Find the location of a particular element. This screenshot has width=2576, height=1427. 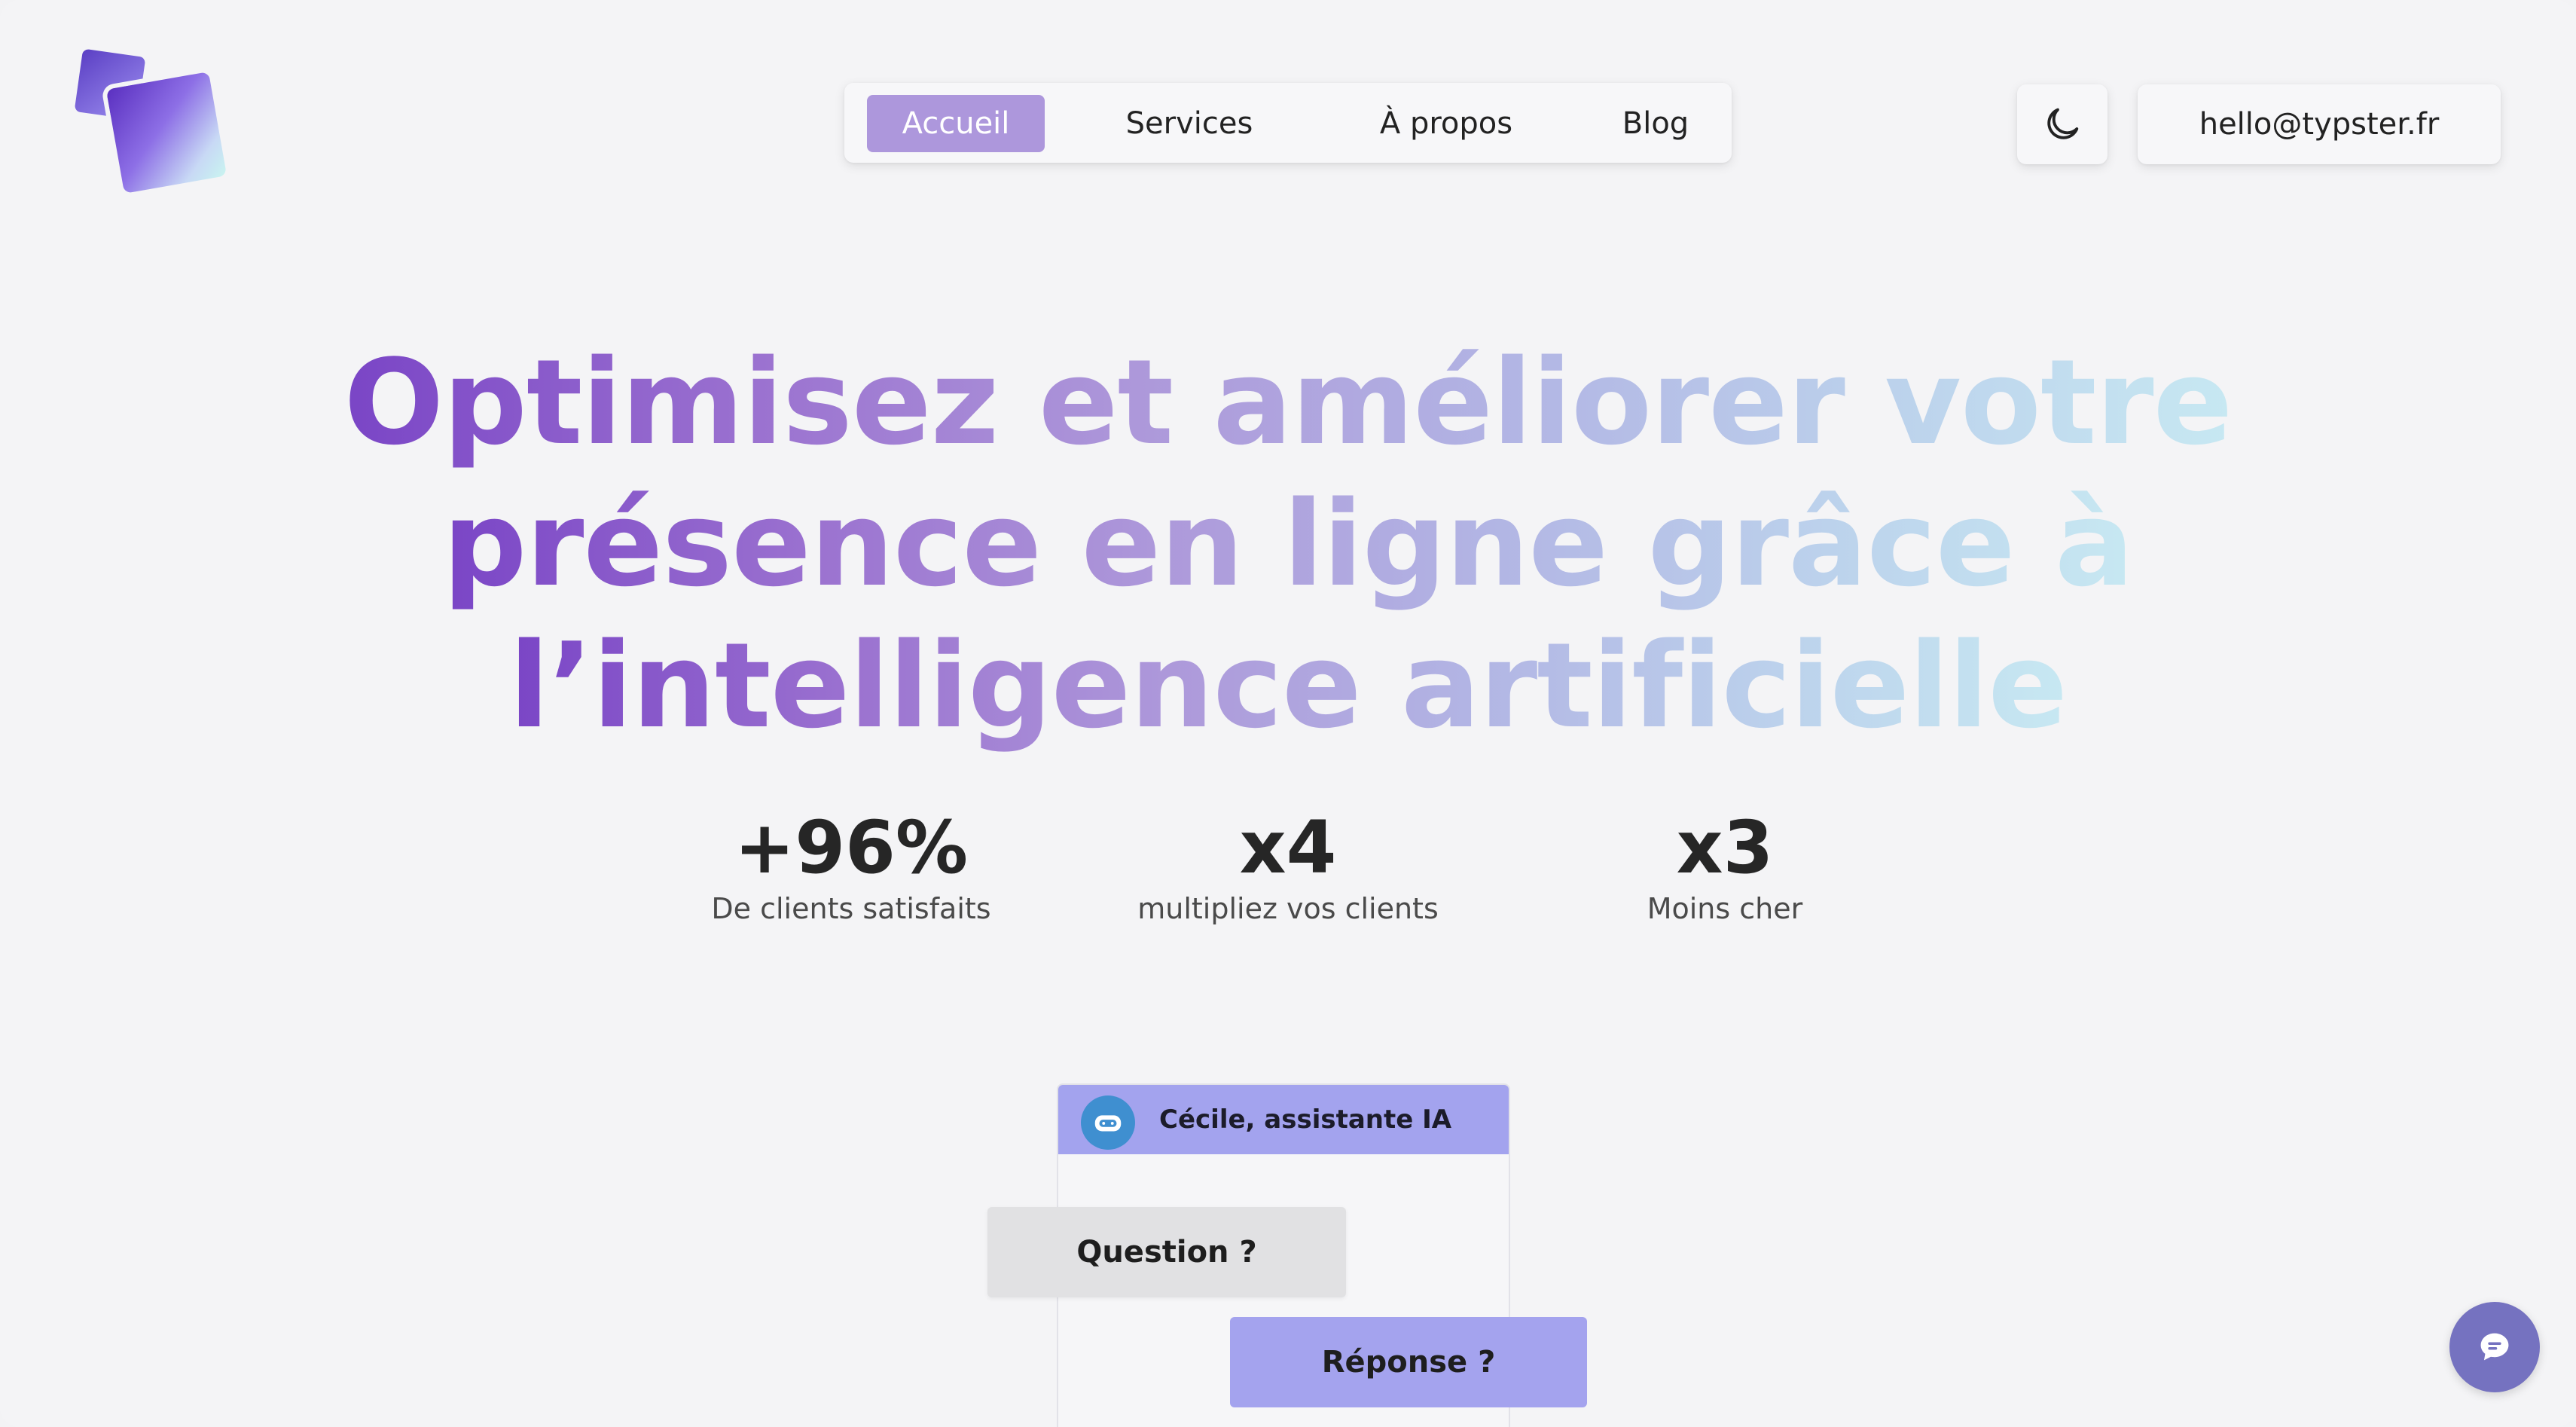

nav-item-services: Services is located at coordinates (1190, 123).